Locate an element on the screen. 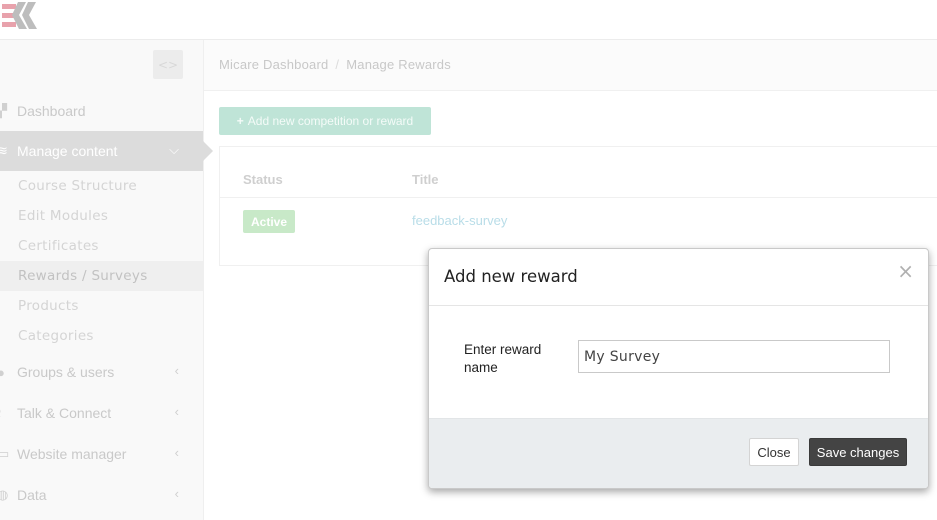  submenu-item-edit-modules: Edit Modules is located at coordinates (101, 216).